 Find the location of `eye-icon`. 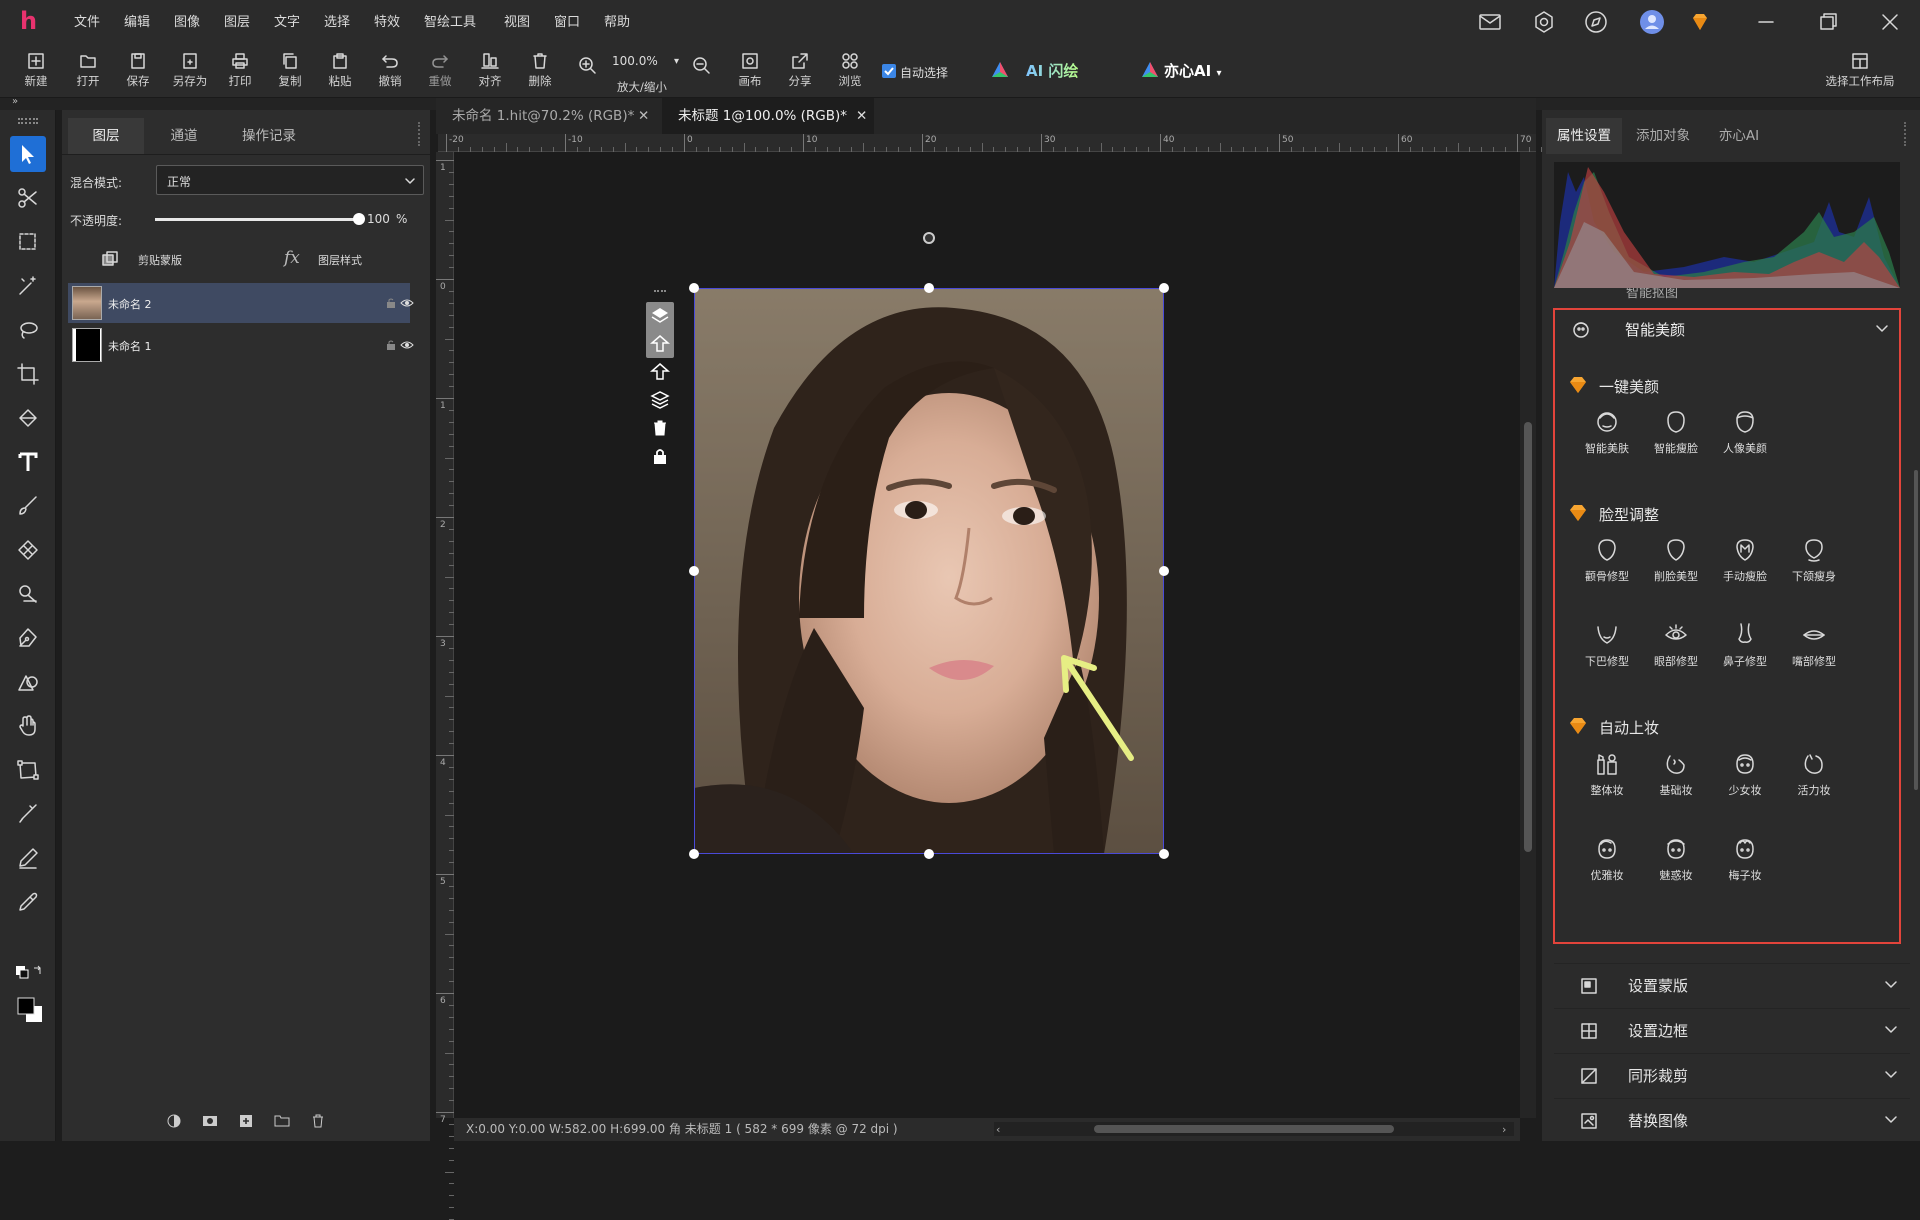

eye-icon is located at coordinates (407, 303).